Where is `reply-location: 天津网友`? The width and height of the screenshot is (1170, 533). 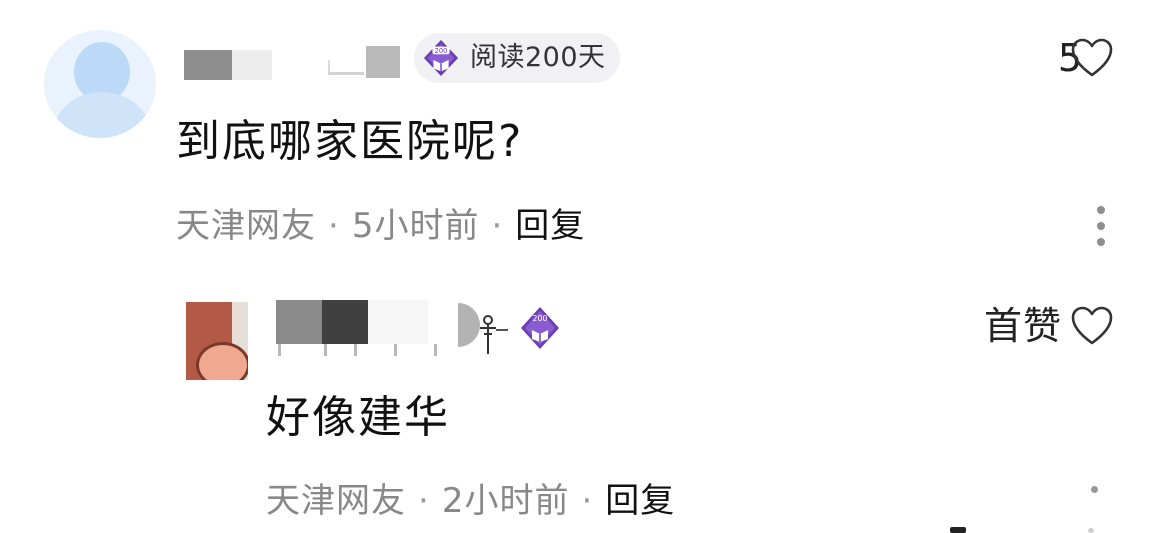 reply-location: 天津网友 is located at coordinates (336, 501).